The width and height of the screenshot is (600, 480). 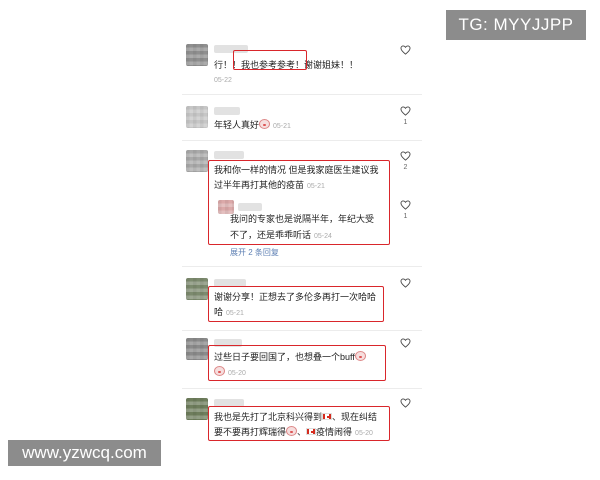 What do you see at coordinates (84, 453) in the screenshot?
I see `website-watermark: www.yzwcq.com` at bounding box center [84, 453].